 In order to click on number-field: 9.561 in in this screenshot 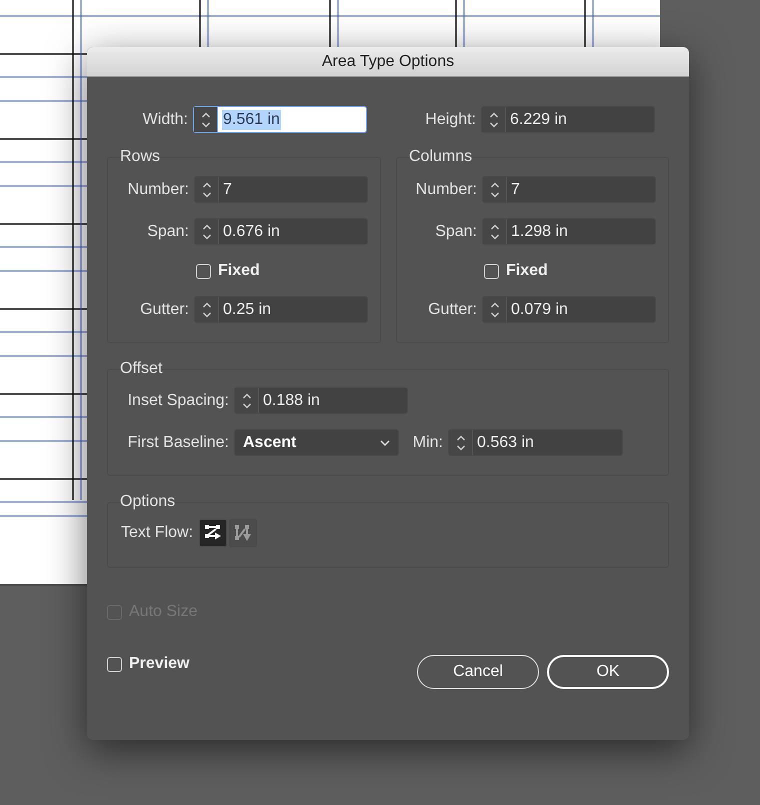, I will do `click(280, 119)`.